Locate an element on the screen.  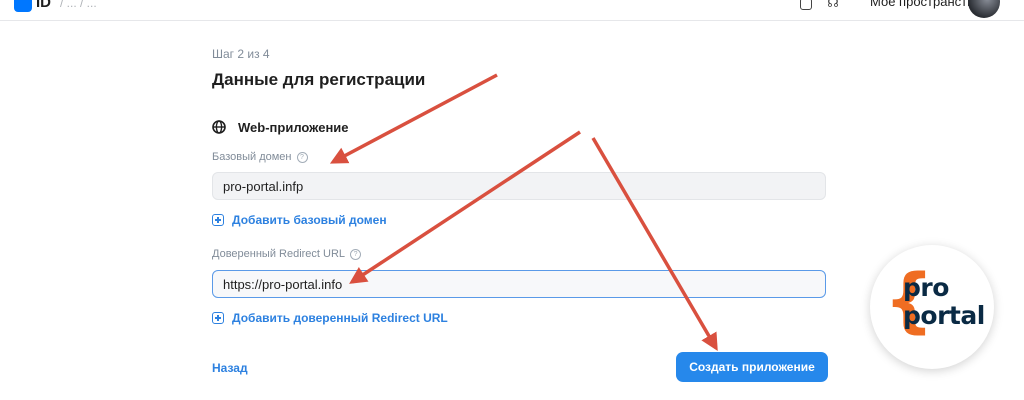
redirect-url-input is located at coordinates (519, 284).